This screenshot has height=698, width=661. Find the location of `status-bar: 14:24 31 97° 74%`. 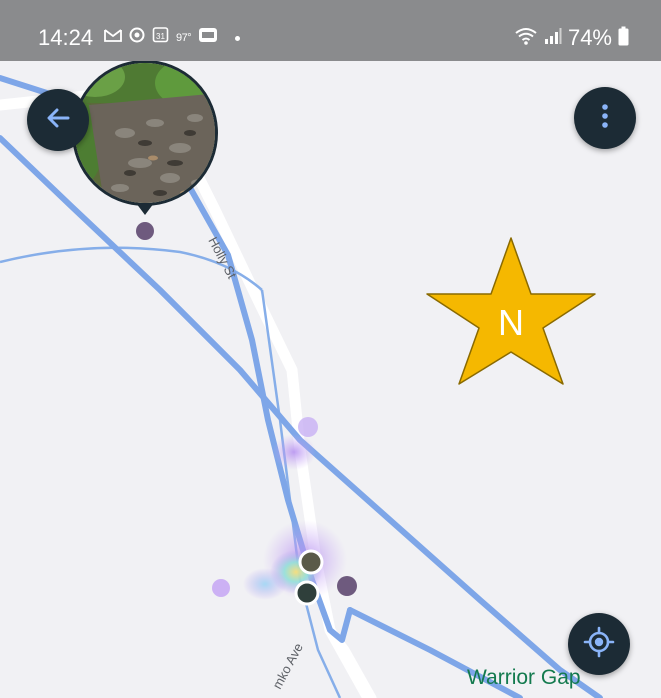

status-bar: 14:24 31 97° 74% is located at coordinates (330, 30).